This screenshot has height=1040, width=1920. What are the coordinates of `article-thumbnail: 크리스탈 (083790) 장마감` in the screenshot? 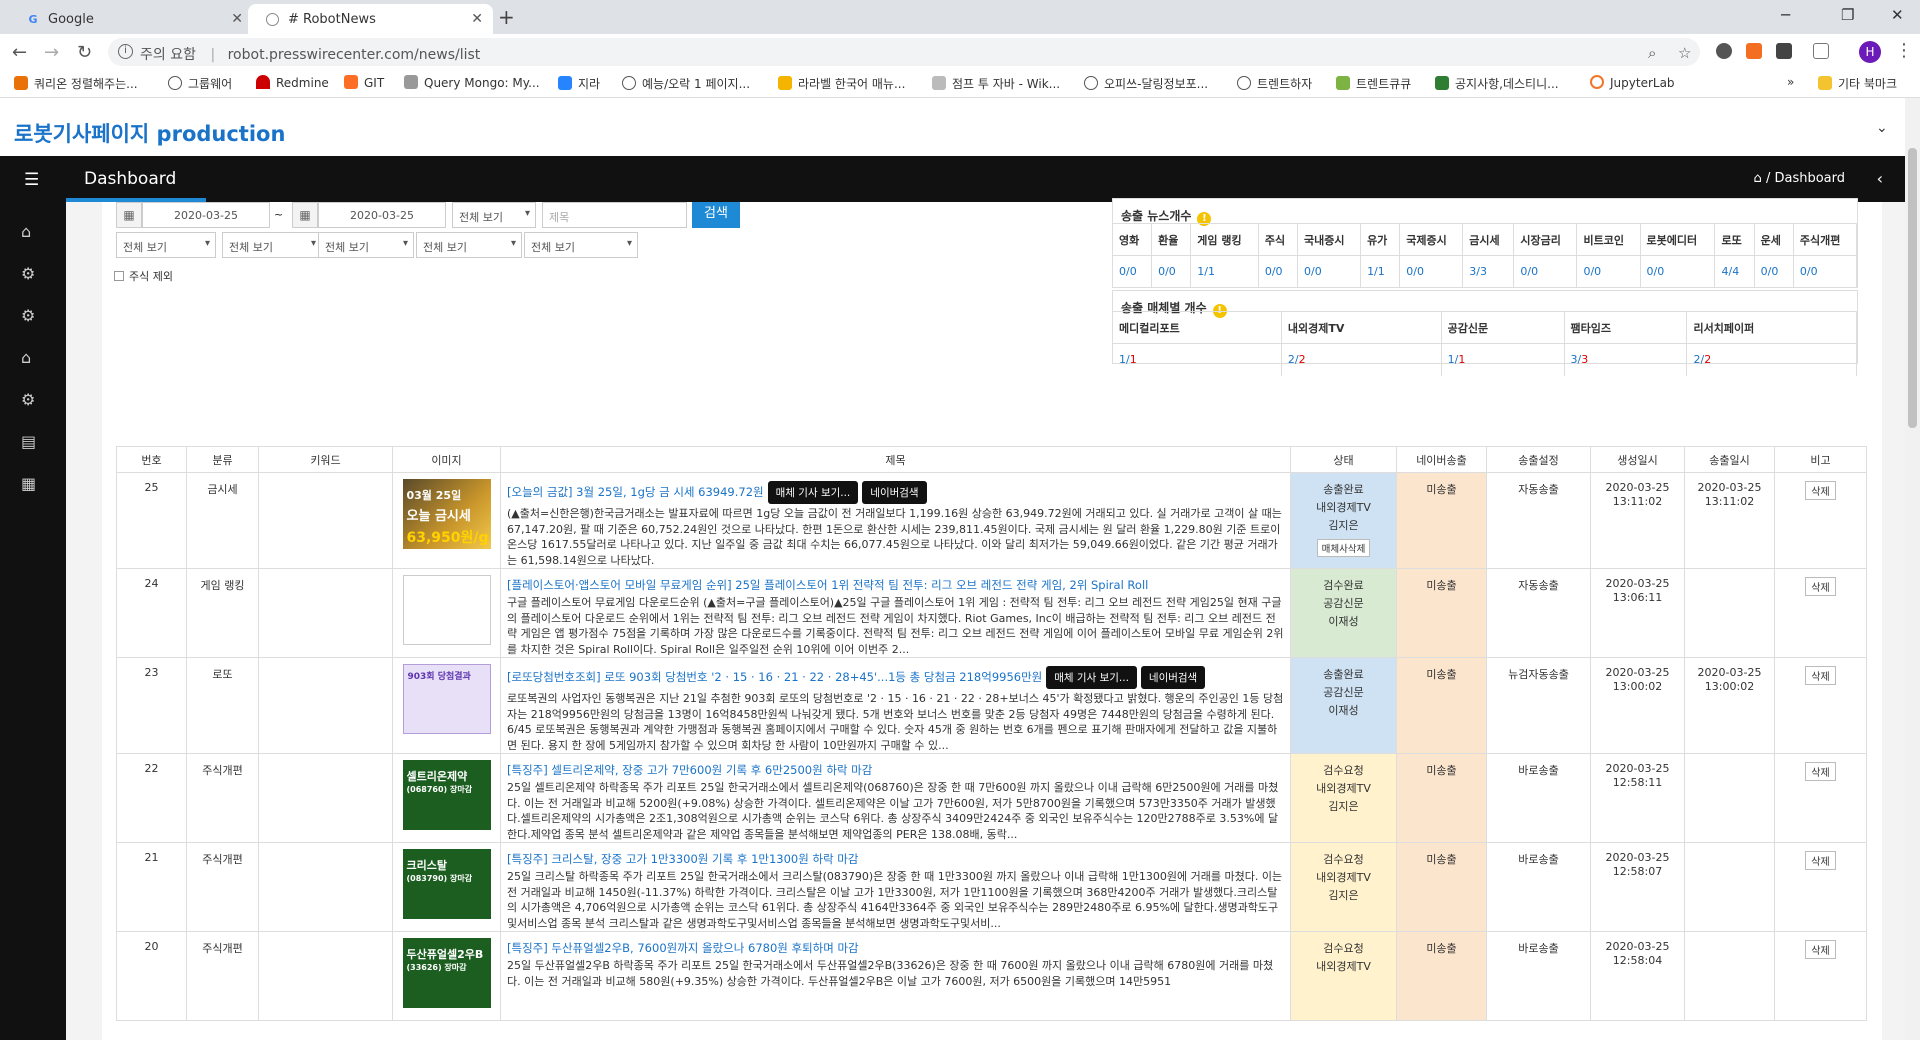 It's located at (446, 884).